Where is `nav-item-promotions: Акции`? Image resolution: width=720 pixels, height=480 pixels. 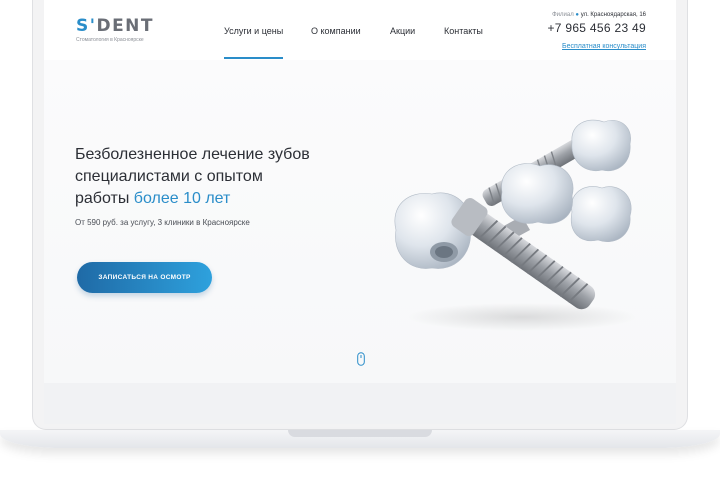 nav-item-promotions: Акции is located at coordinates (402, 31).